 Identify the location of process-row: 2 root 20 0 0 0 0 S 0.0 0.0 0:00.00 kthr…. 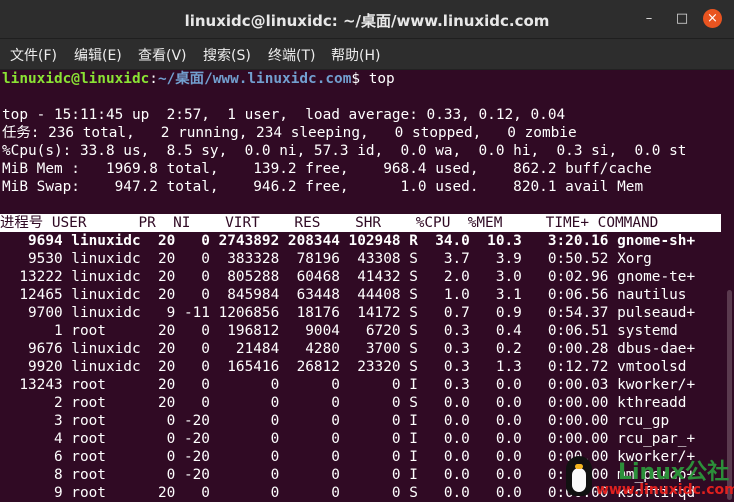
(344, 403).